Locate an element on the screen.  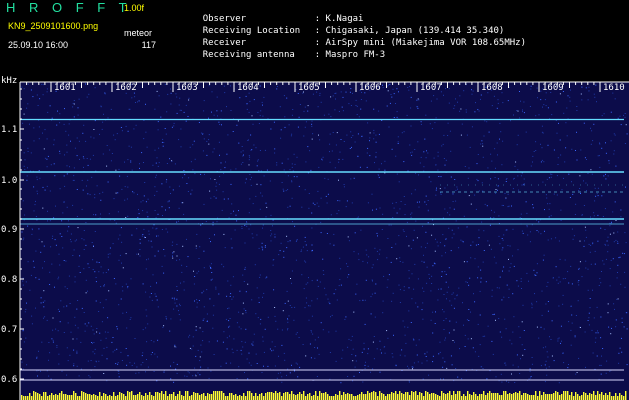
y-unit-label: kHz is located at coordinates (9, 81).